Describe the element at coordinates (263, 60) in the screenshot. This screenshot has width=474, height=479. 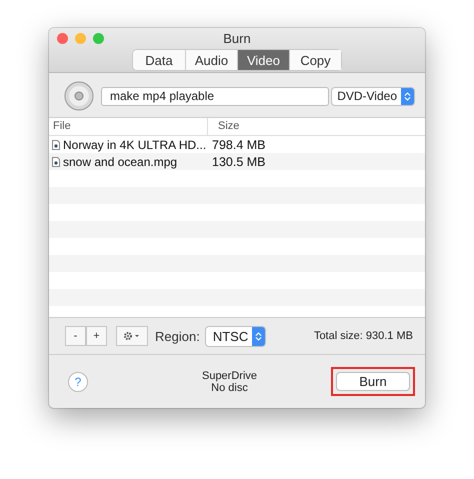
I see `tab: Video` at that location.